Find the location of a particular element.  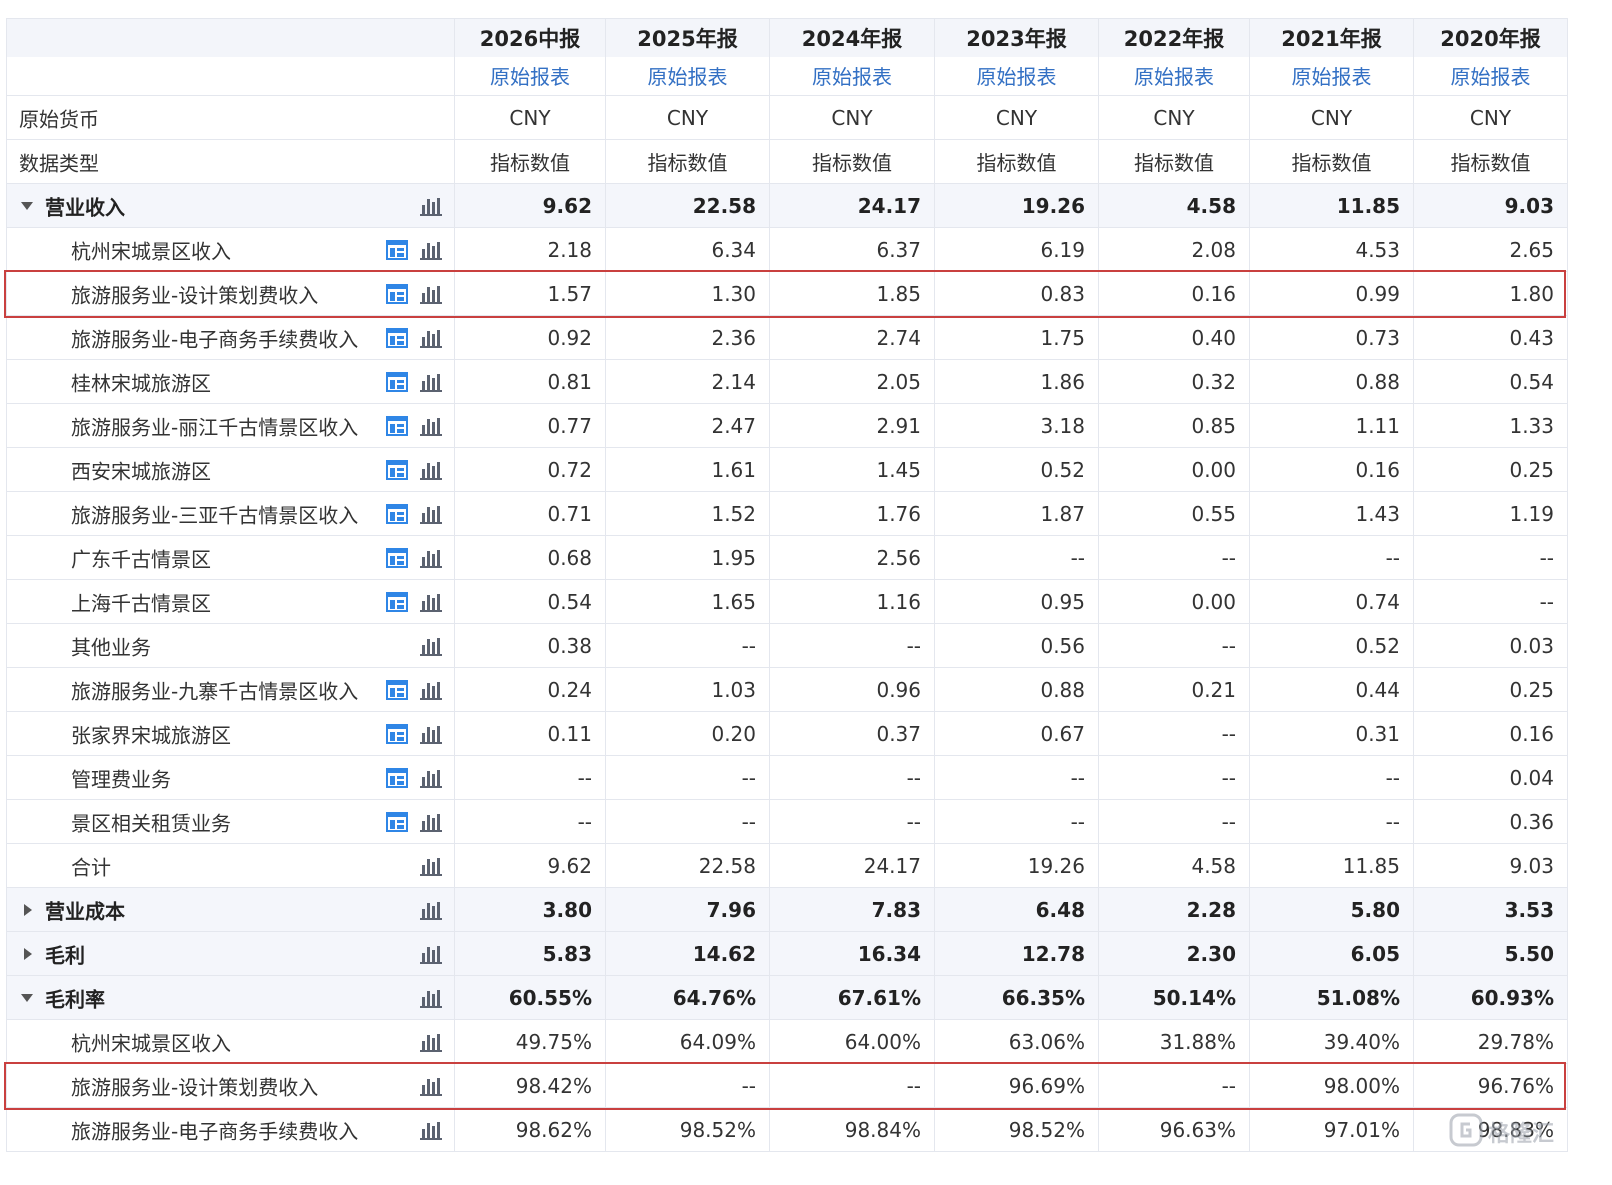

value-cell: 4.58 is located at coordinates (1174, 205).